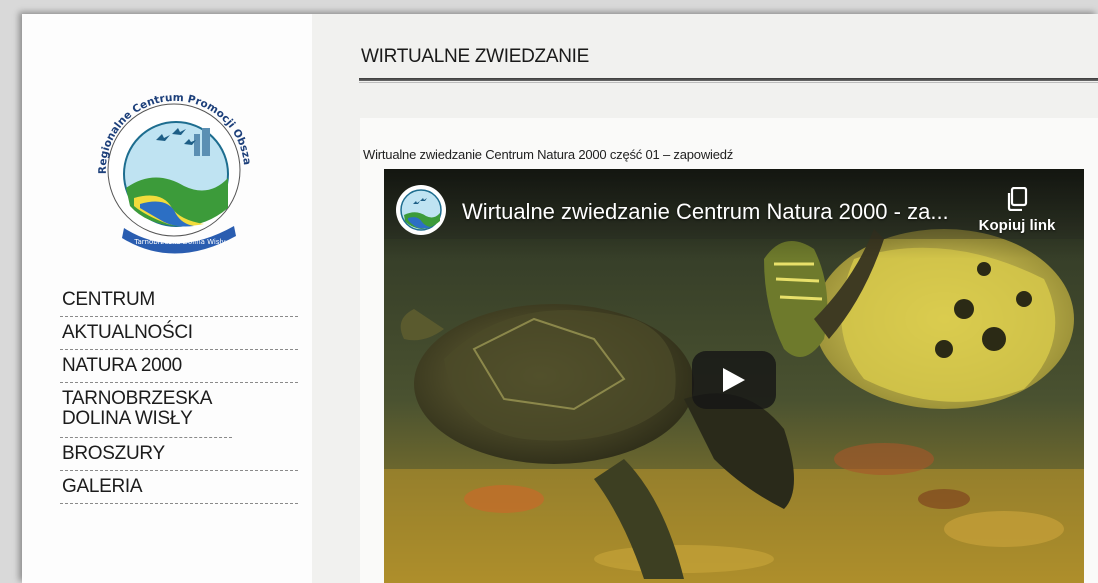 Image resolution: width=1098 pixels, height=583 pixels. Describe the element at coordinates (179, 300) in the screenshot. I see `nav-item-centrum: CENTRUM` at that location.